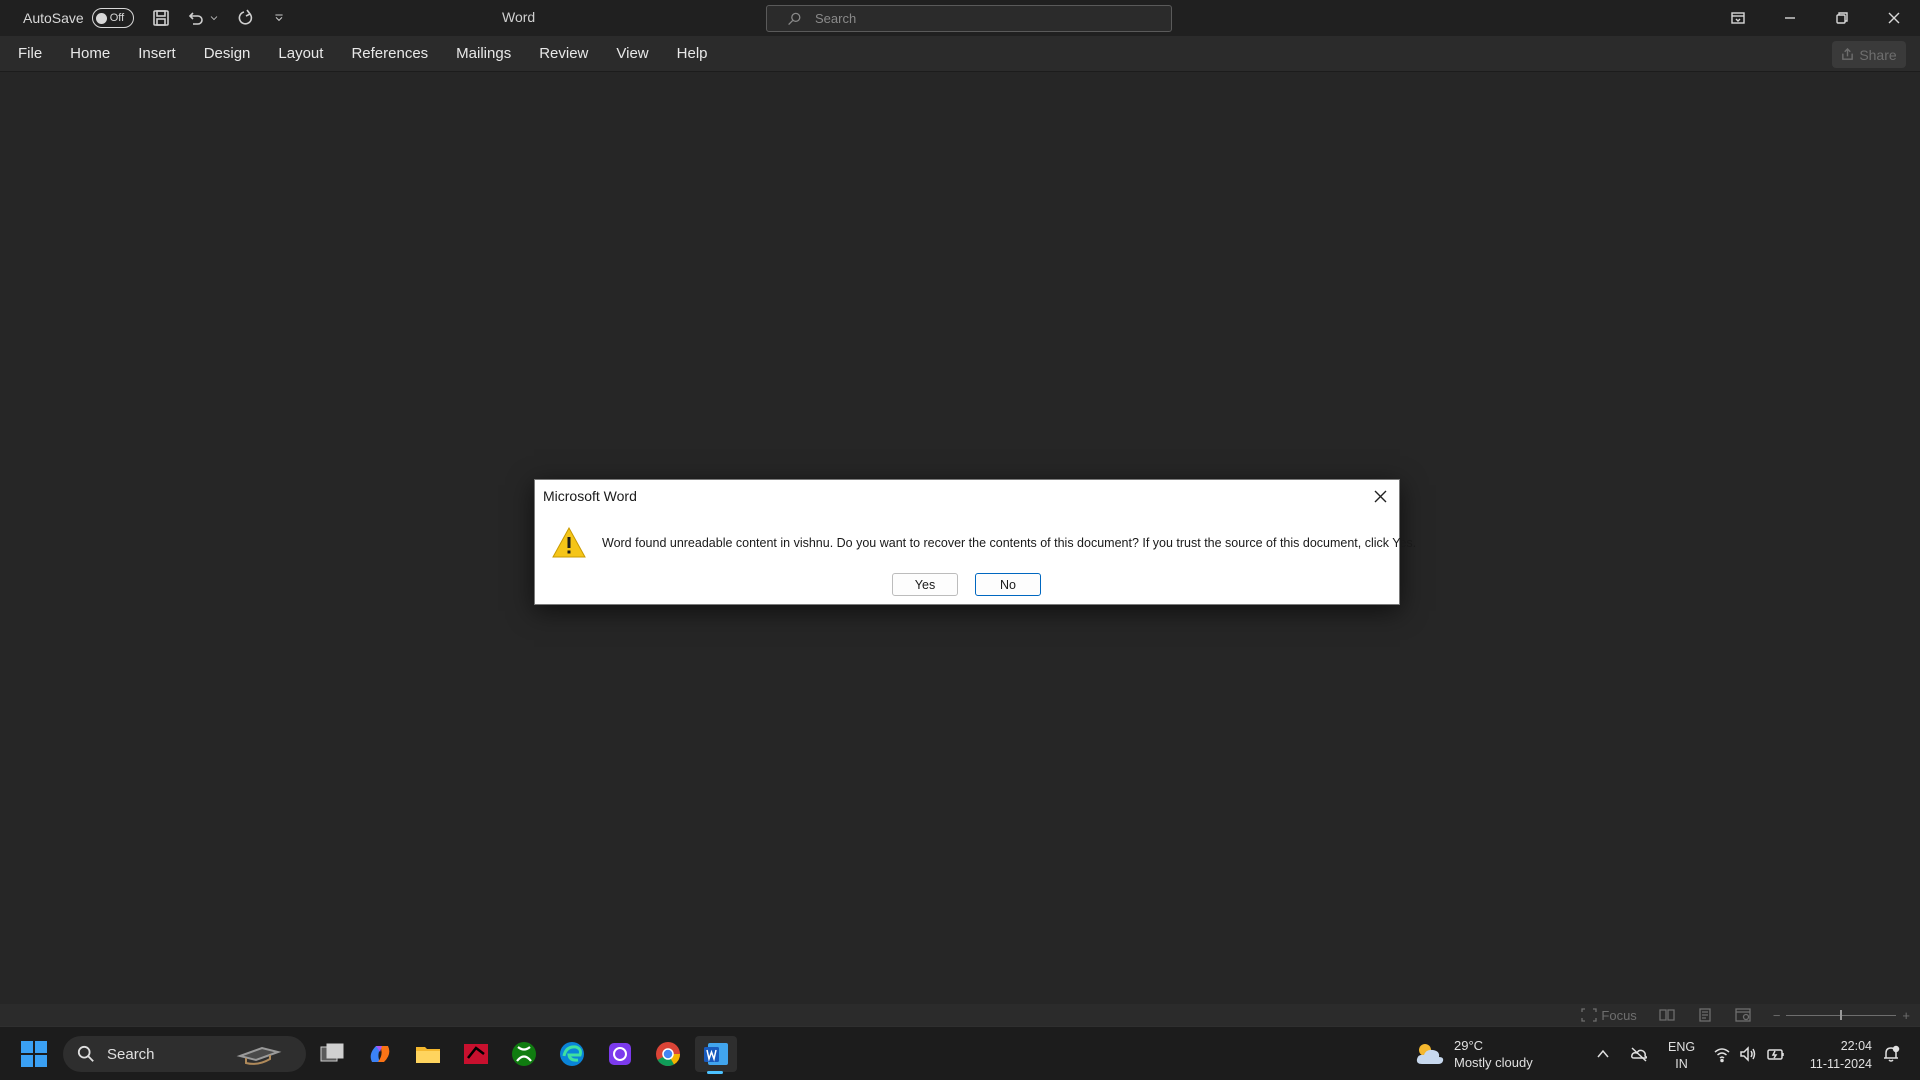  Describe the element at coordinates (227, 54) in the screenshot. I see `tab-design: Design` at that location.